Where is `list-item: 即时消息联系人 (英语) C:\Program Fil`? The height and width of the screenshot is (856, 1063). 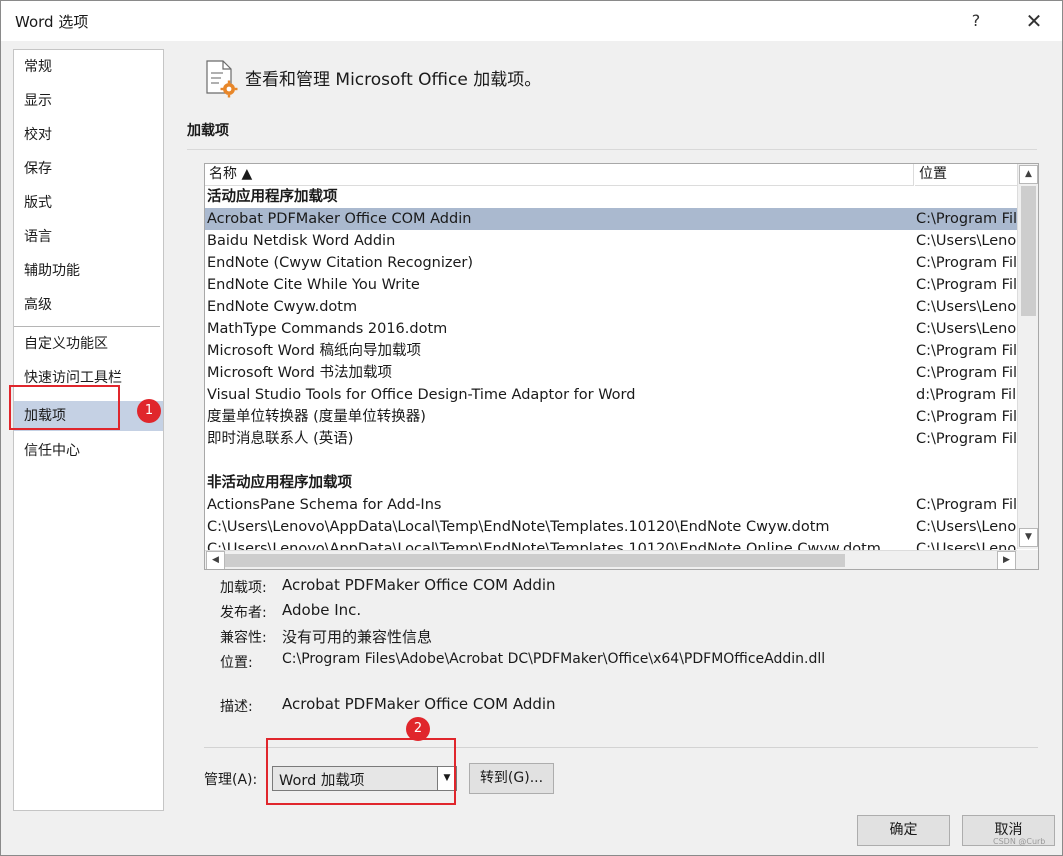
list-item: 即时消息联系人 (英语) C:\Program Fil is located at coordinates (611, 439).